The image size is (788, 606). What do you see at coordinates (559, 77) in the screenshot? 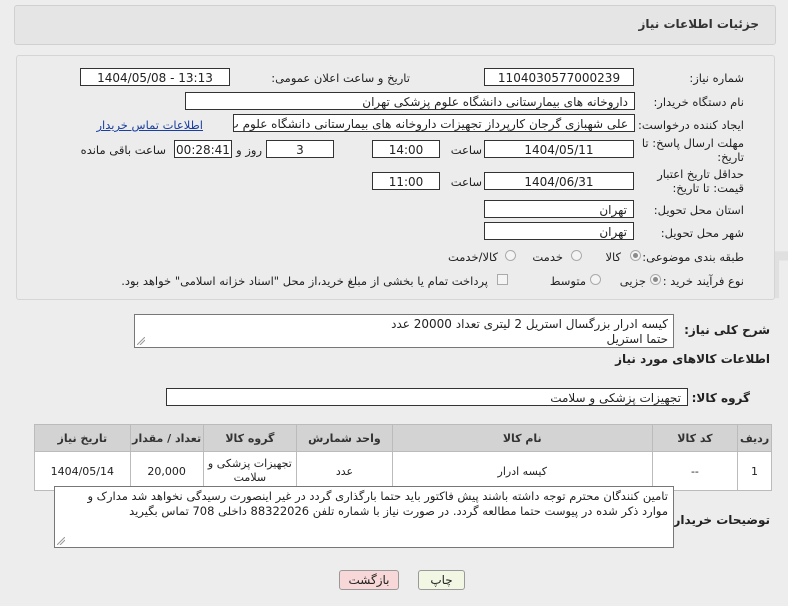
I see `need-number-field: 1104030577000239` at bounding box center [559, 77].